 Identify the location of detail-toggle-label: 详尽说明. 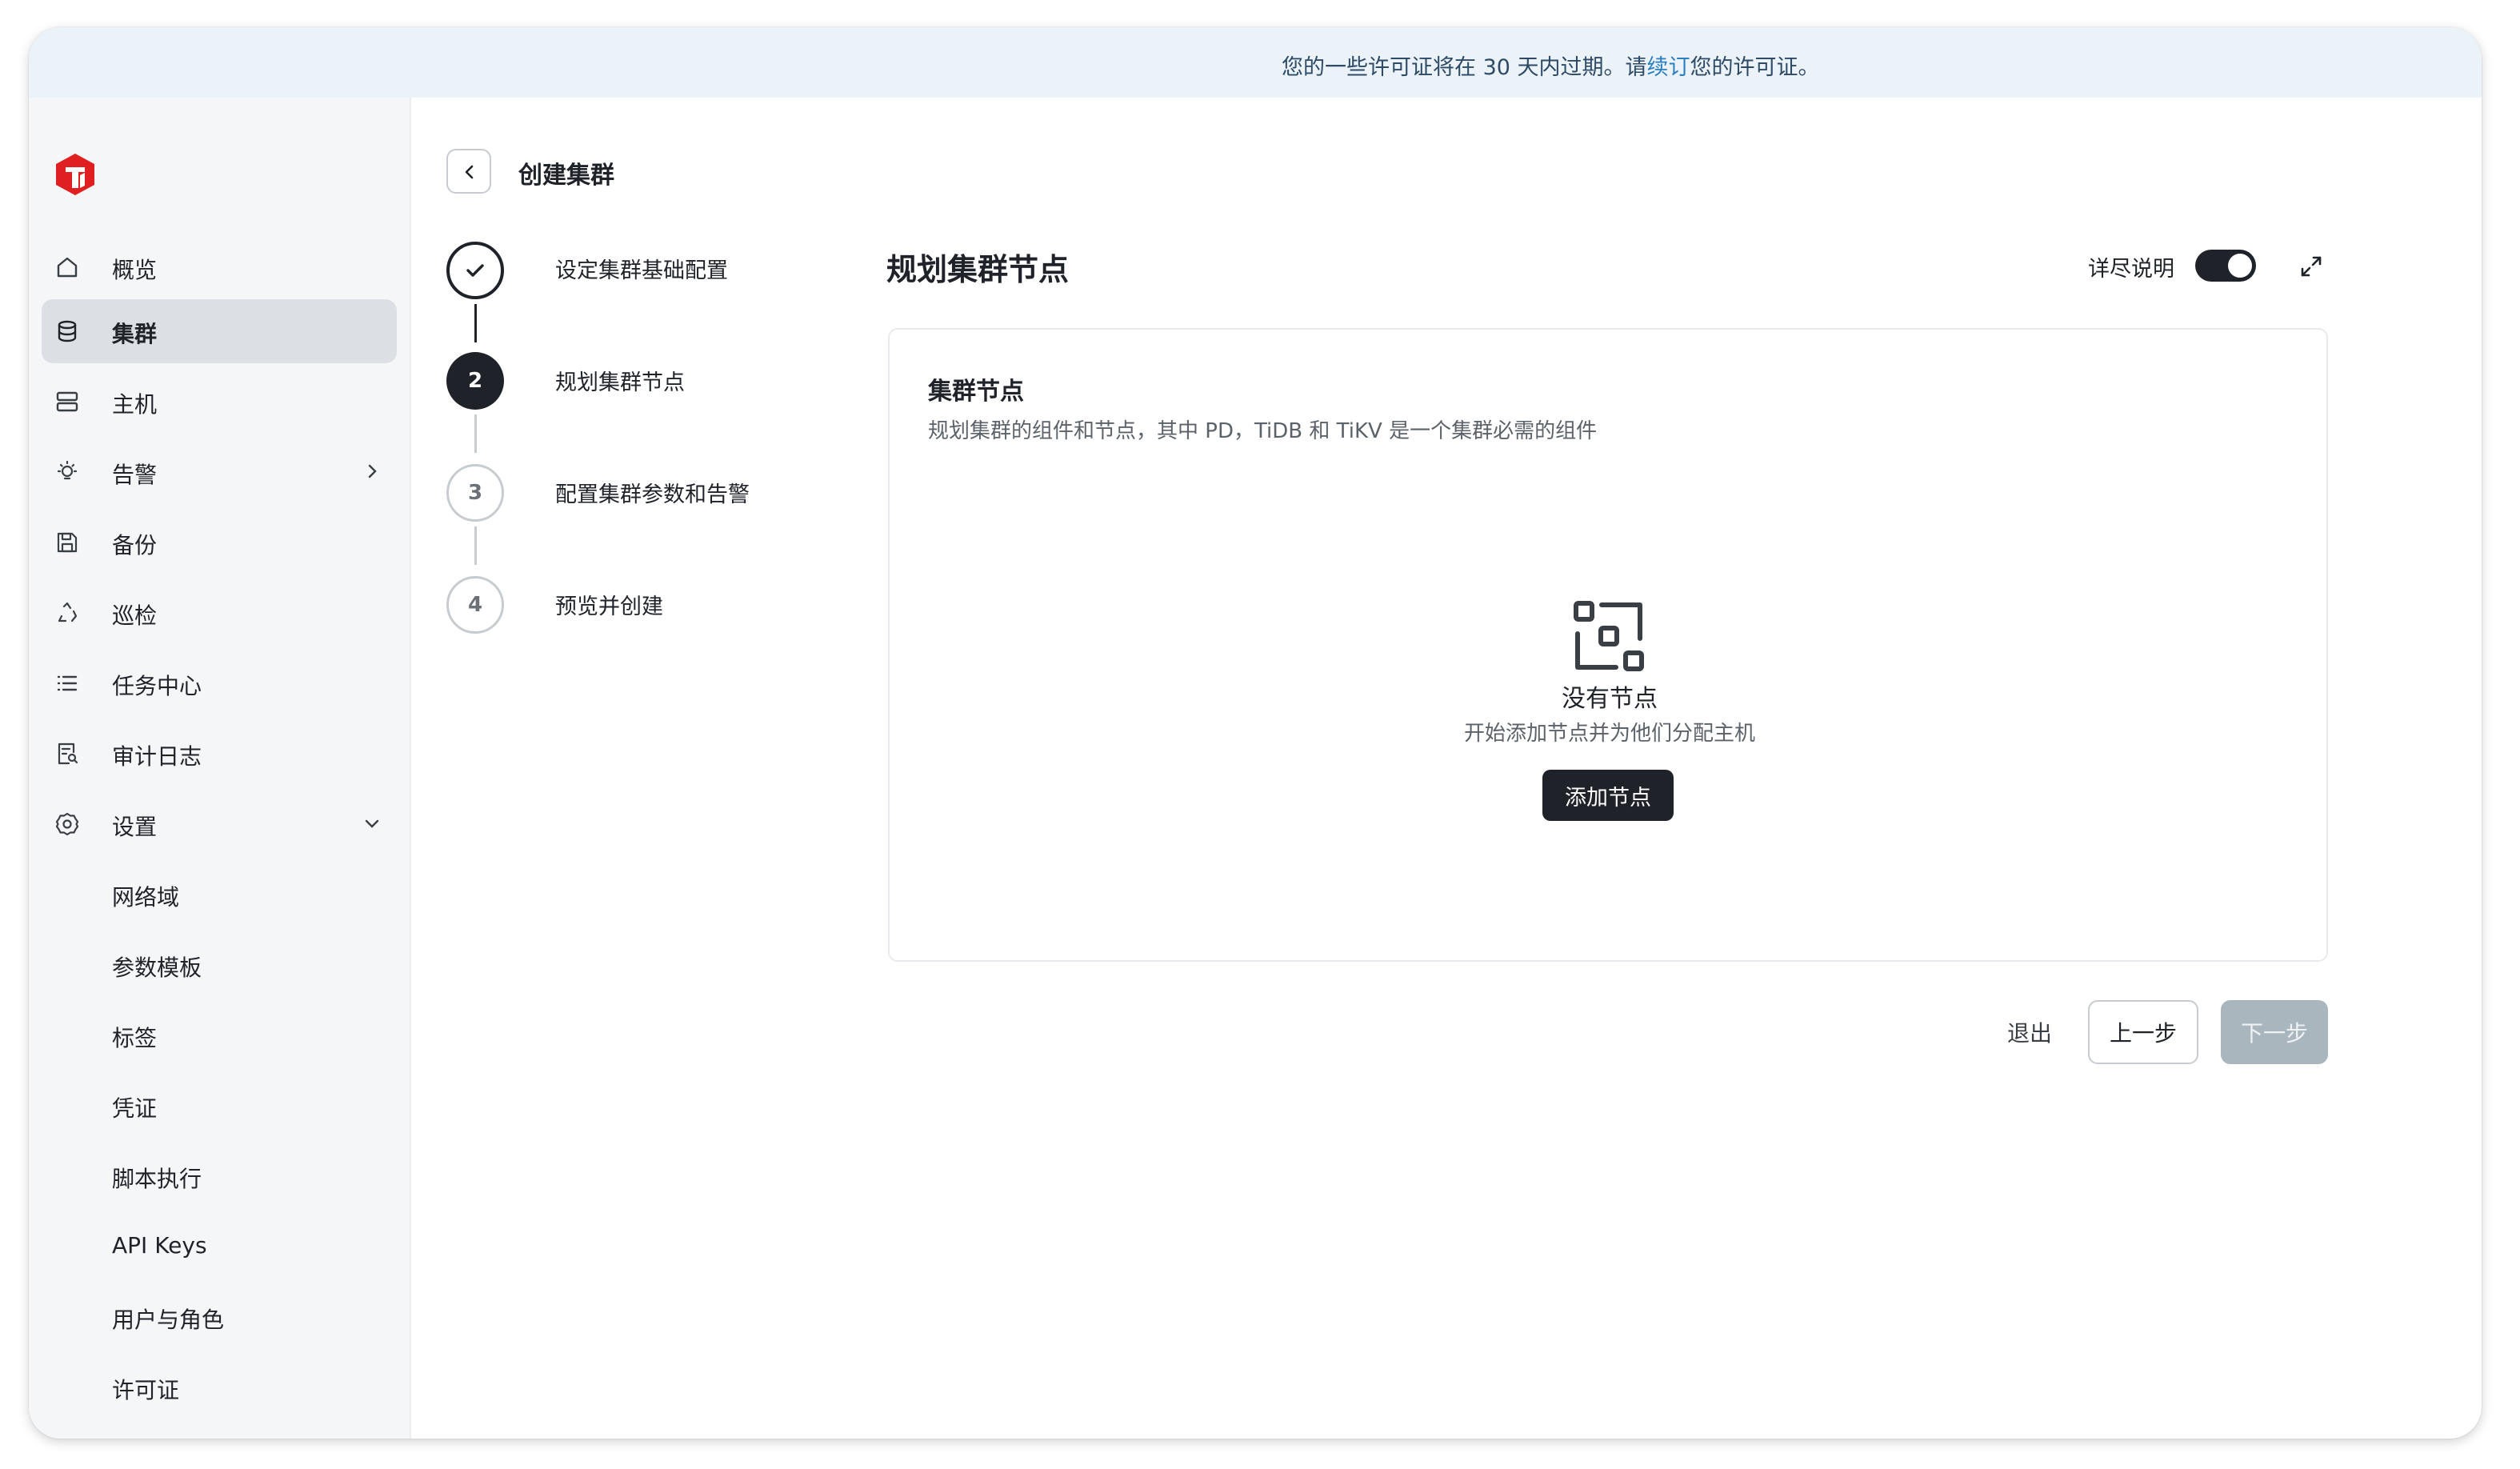
(2131, 269).